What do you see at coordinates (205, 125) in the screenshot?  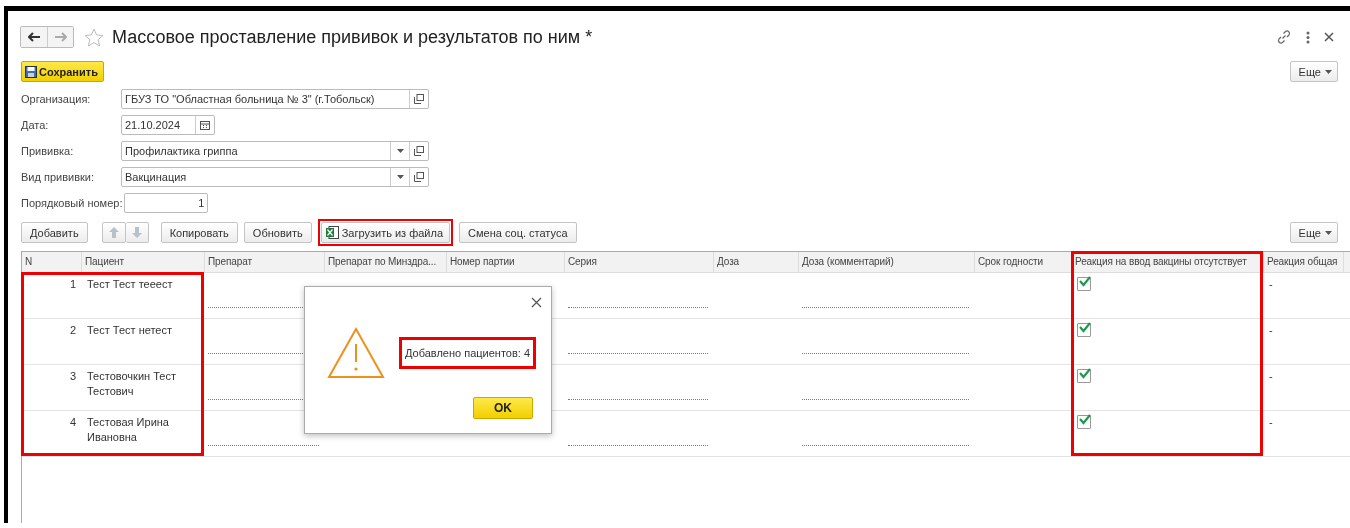 I see `calendar-icon` at bounding box center [205, 125].